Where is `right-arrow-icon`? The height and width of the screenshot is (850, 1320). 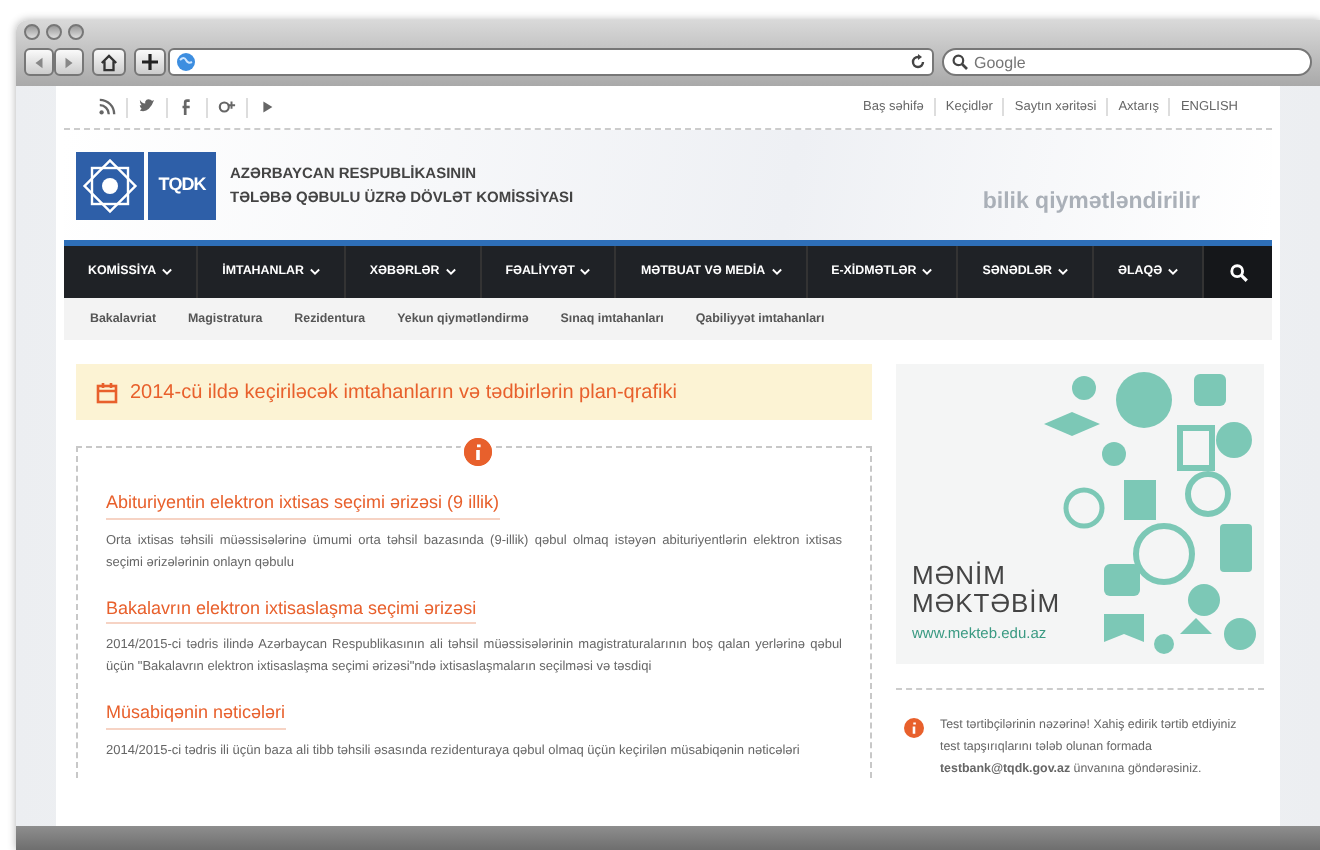 right-arrow-icon is located at coordinates (69, 62).